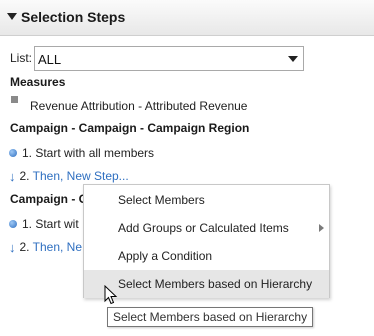  Describe the element at coordinates (165, 256) in the screenshot. I see `menu-item-label: Apply a Condition` at that location.